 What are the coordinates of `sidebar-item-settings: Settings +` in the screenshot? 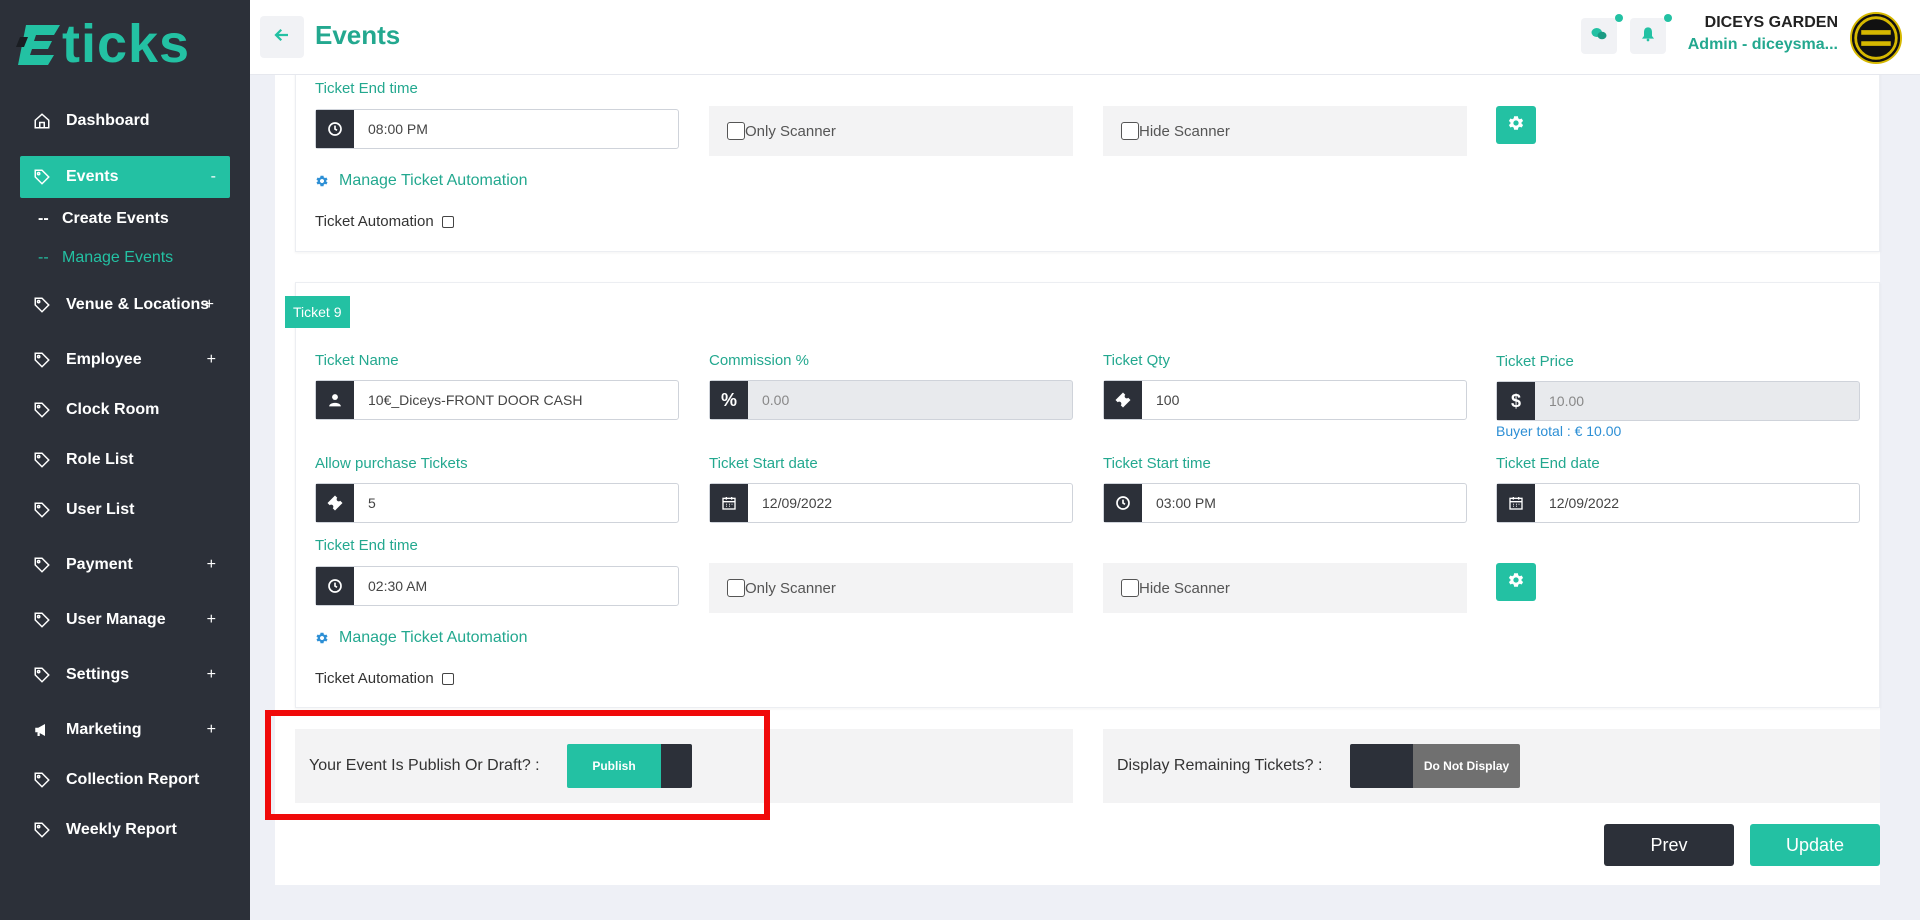 It's located at (125, 675).